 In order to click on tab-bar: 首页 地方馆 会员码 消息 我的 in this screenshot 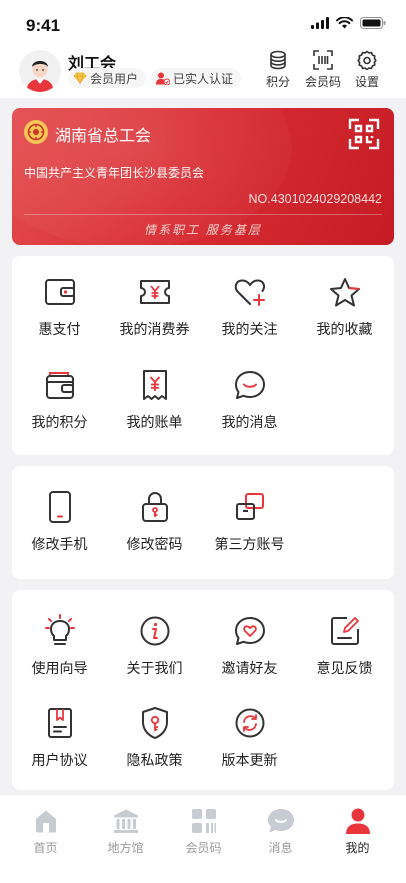, I will do `click(203, 838)`.